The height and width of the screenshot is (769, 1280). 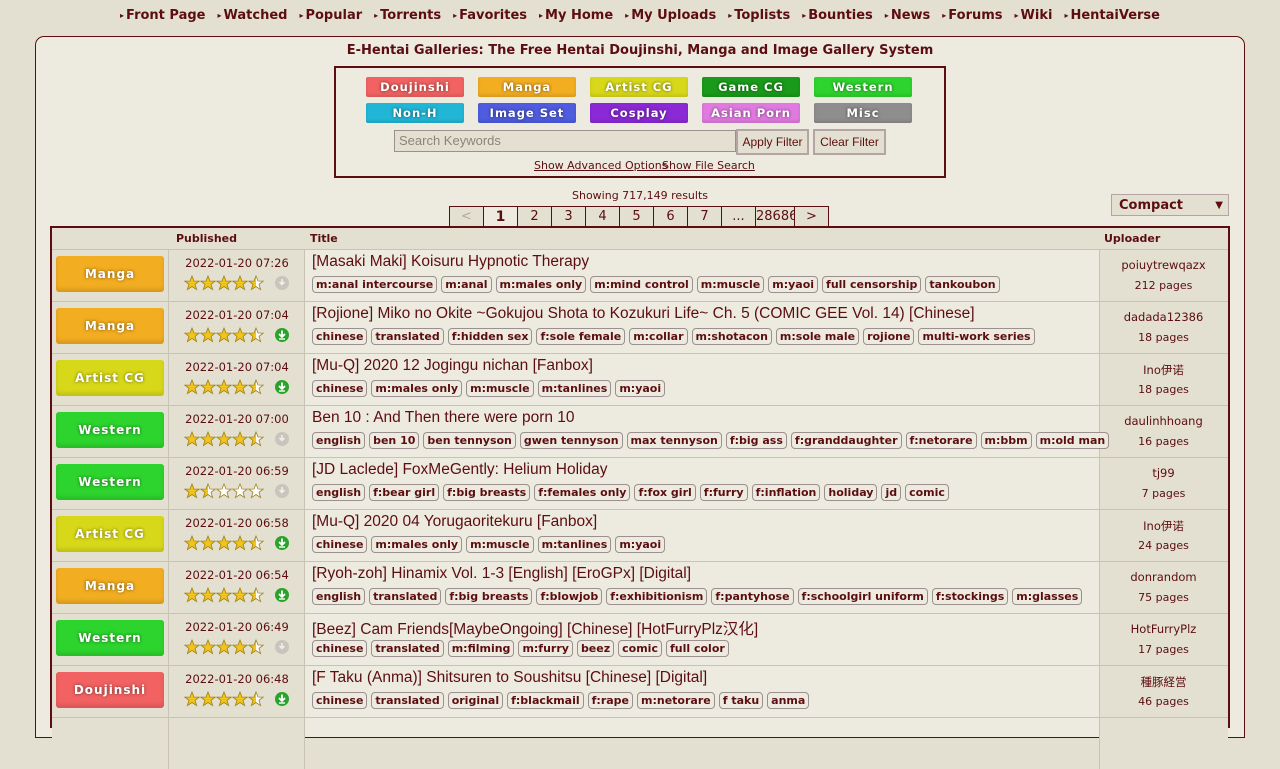 I want to click on nav-item-forums: ▸ Forums, so click(x=972, y=16).